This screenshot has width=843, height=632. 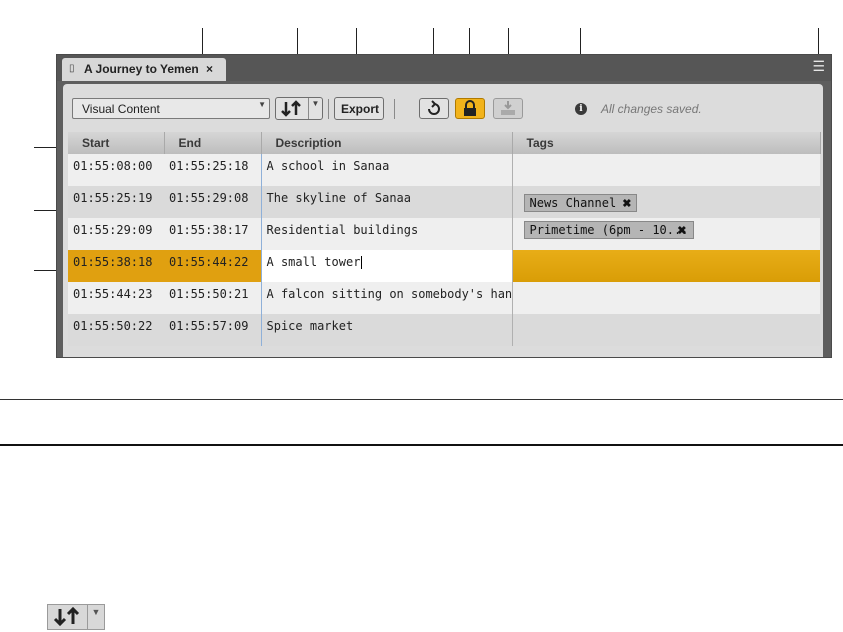 I want to click on description-cell: The skyline of Sanaa, so click(x=386, y=202).